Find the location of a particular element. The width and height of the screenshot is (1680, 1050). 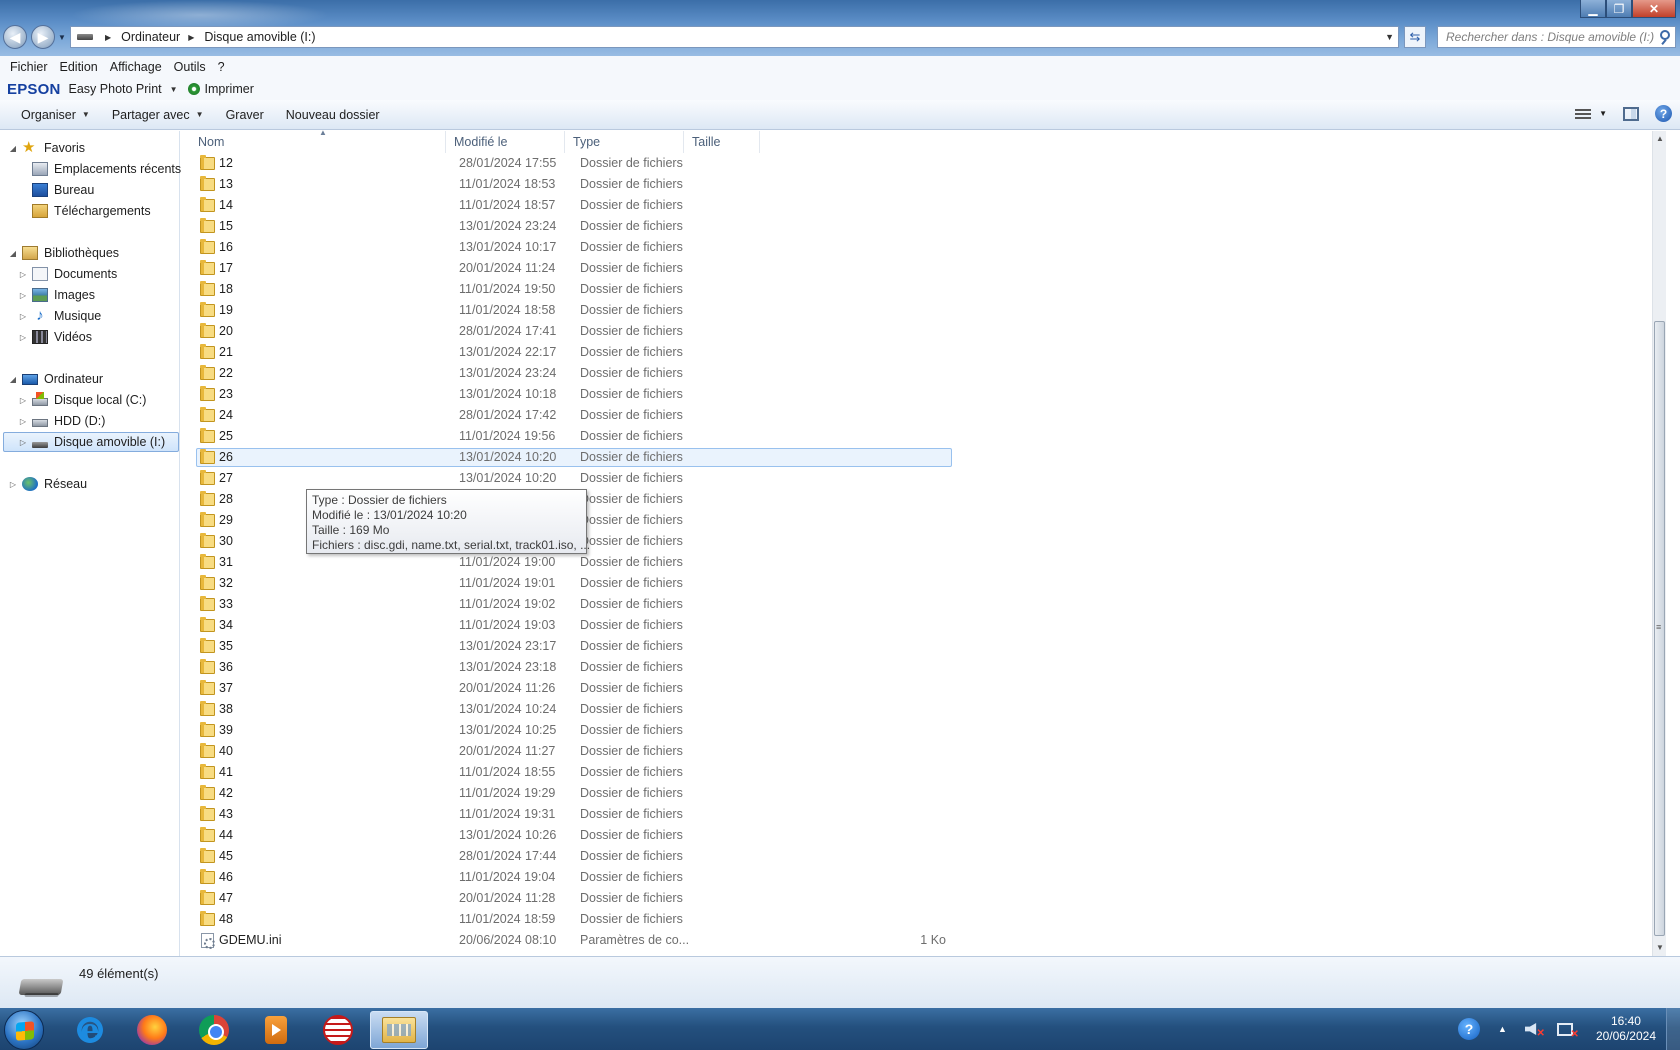

taskbar-media-player is located at coordinates (276, 1030).